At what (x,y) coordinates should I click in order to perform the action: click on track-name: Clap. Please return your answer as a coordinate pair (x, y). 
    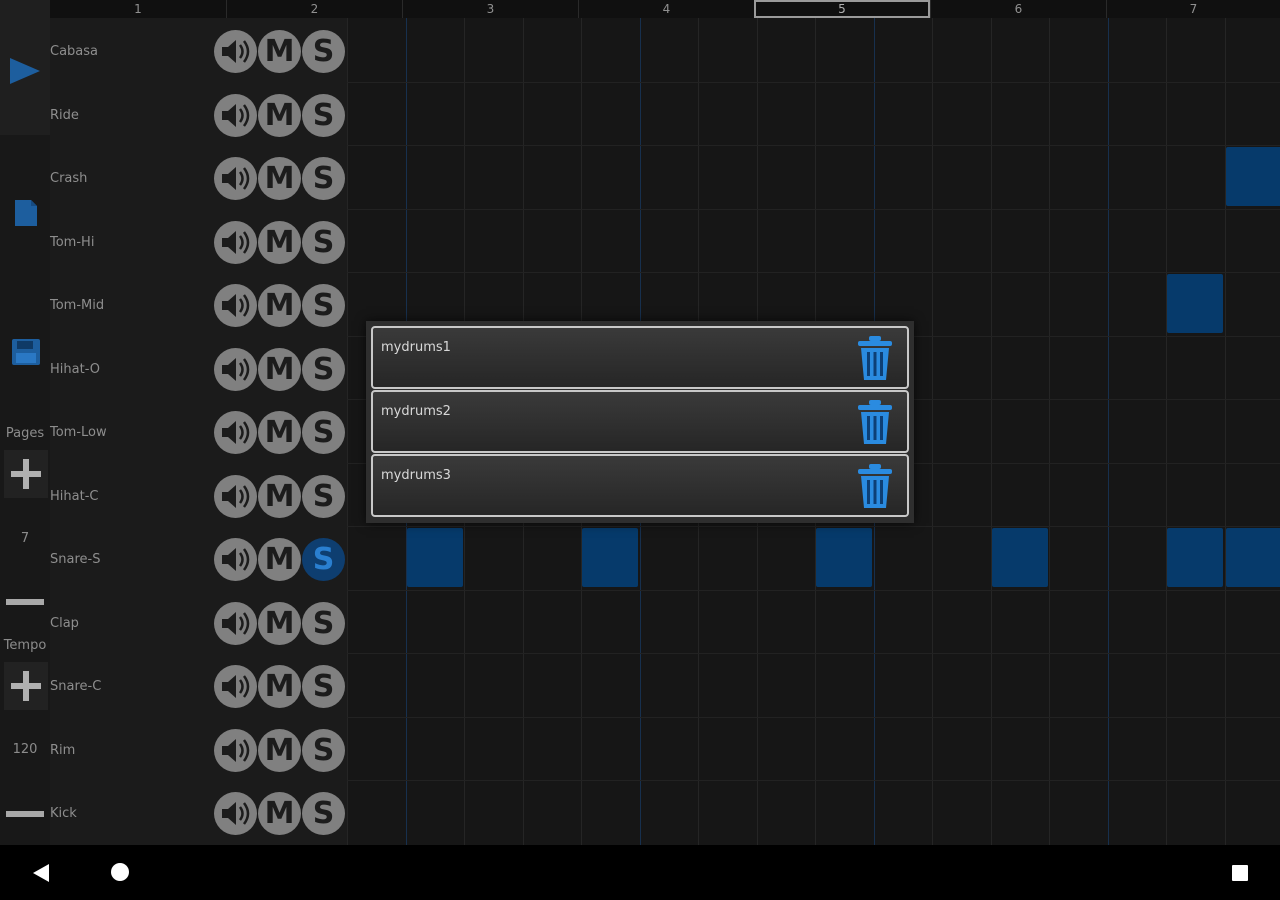
    Looking at the image, I should click on (64, 623).